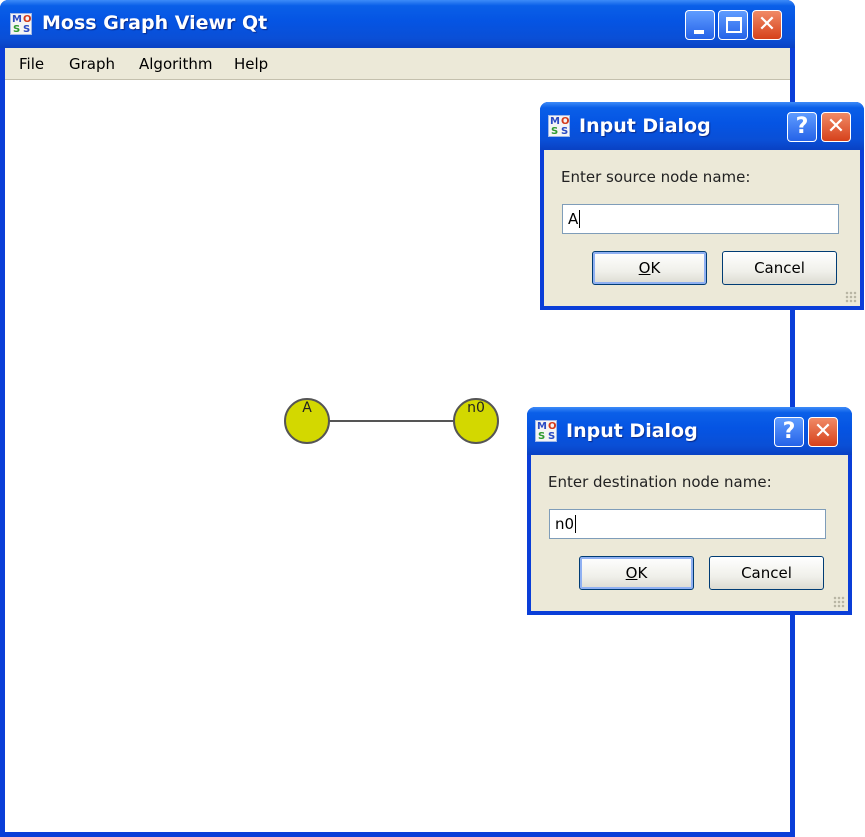  What do you see at coordinates (92, 64) in the screenshot?
I see `menu-graph: Graph` at bounding box center [92, 64].